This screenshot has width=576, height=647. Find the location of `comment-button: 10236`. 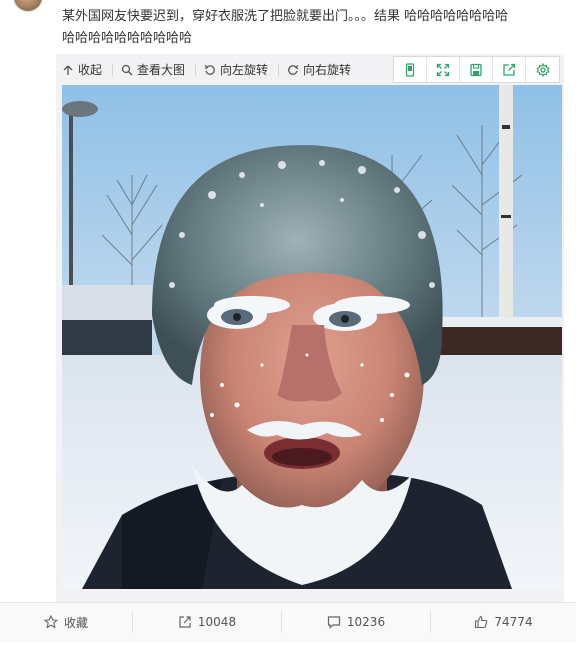

comment-button: 10236 is located at coordinates (356, 622).